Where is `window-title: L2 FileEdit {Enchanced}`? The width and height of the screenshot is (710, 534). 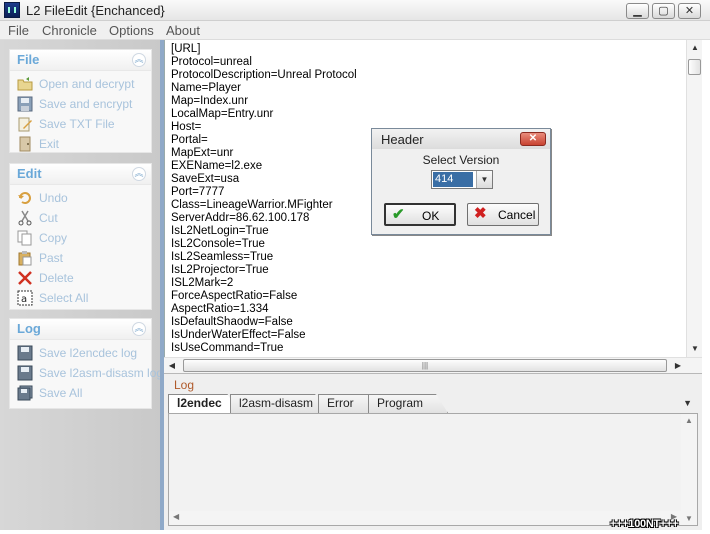 window-title: L2 FileEdit {Enchanced} is located at coordinates (95, 10).